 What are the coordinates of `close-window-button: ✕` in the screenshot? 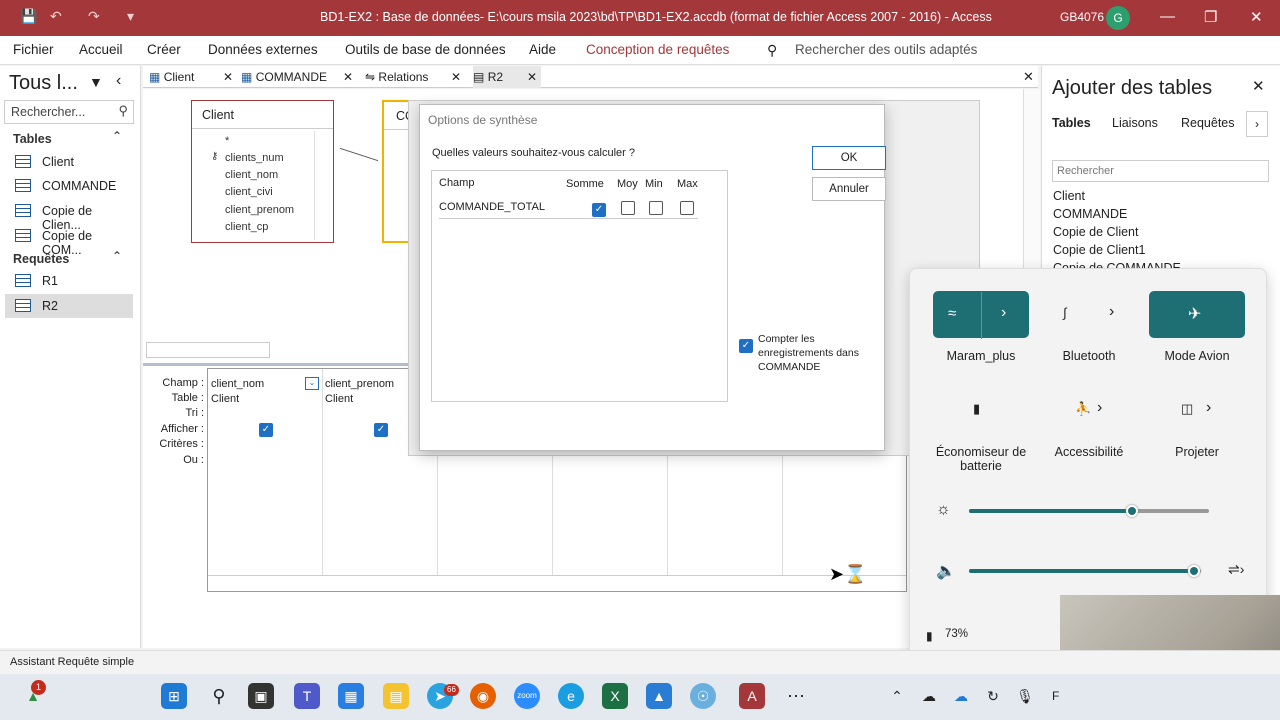 It's located at (1256, 17).